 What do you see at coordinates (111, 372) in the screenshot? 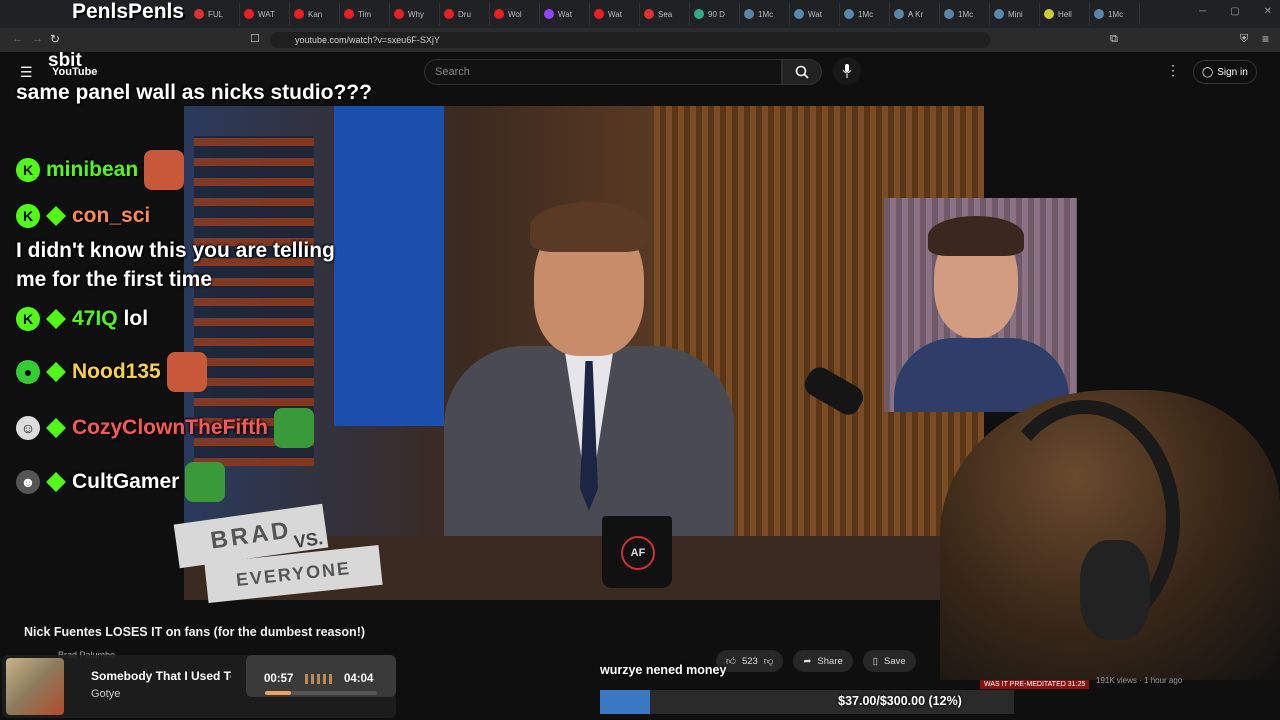
I see `chat-line: ● Nood135` at bounding box center [111, 372].